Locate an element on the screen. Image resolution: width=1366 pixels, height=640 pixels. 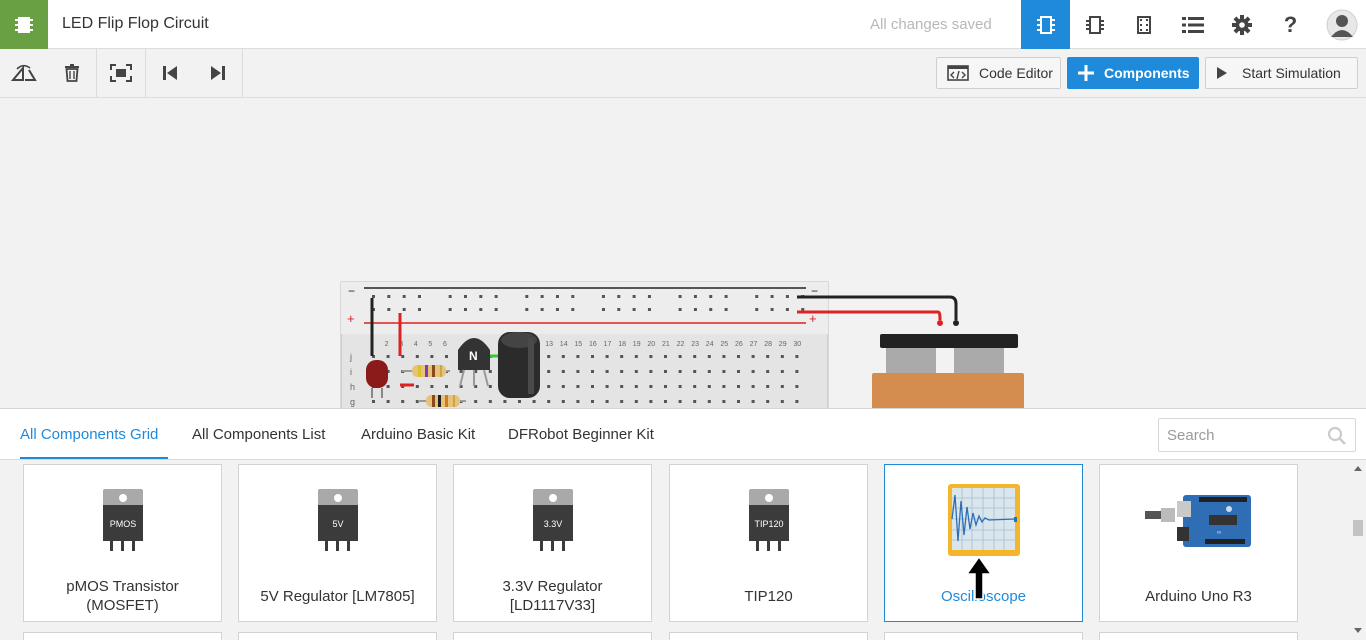
tab-dfrobot-beginner-kit: DFRobot Beginner Kit is located at coordinates (581, 434).